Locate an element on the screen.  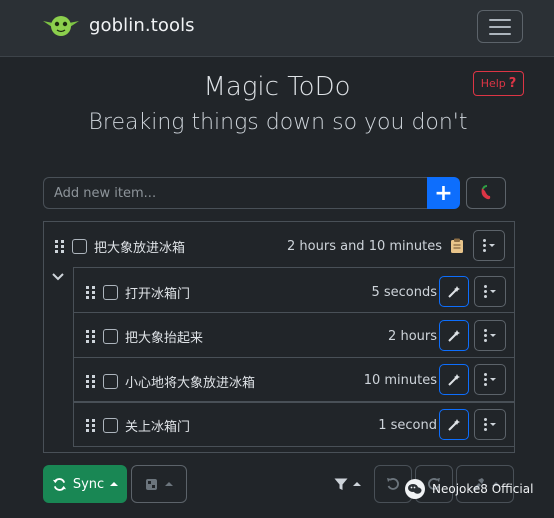
watermark: Neojoke8 Official is located at coordinates (468, 489).